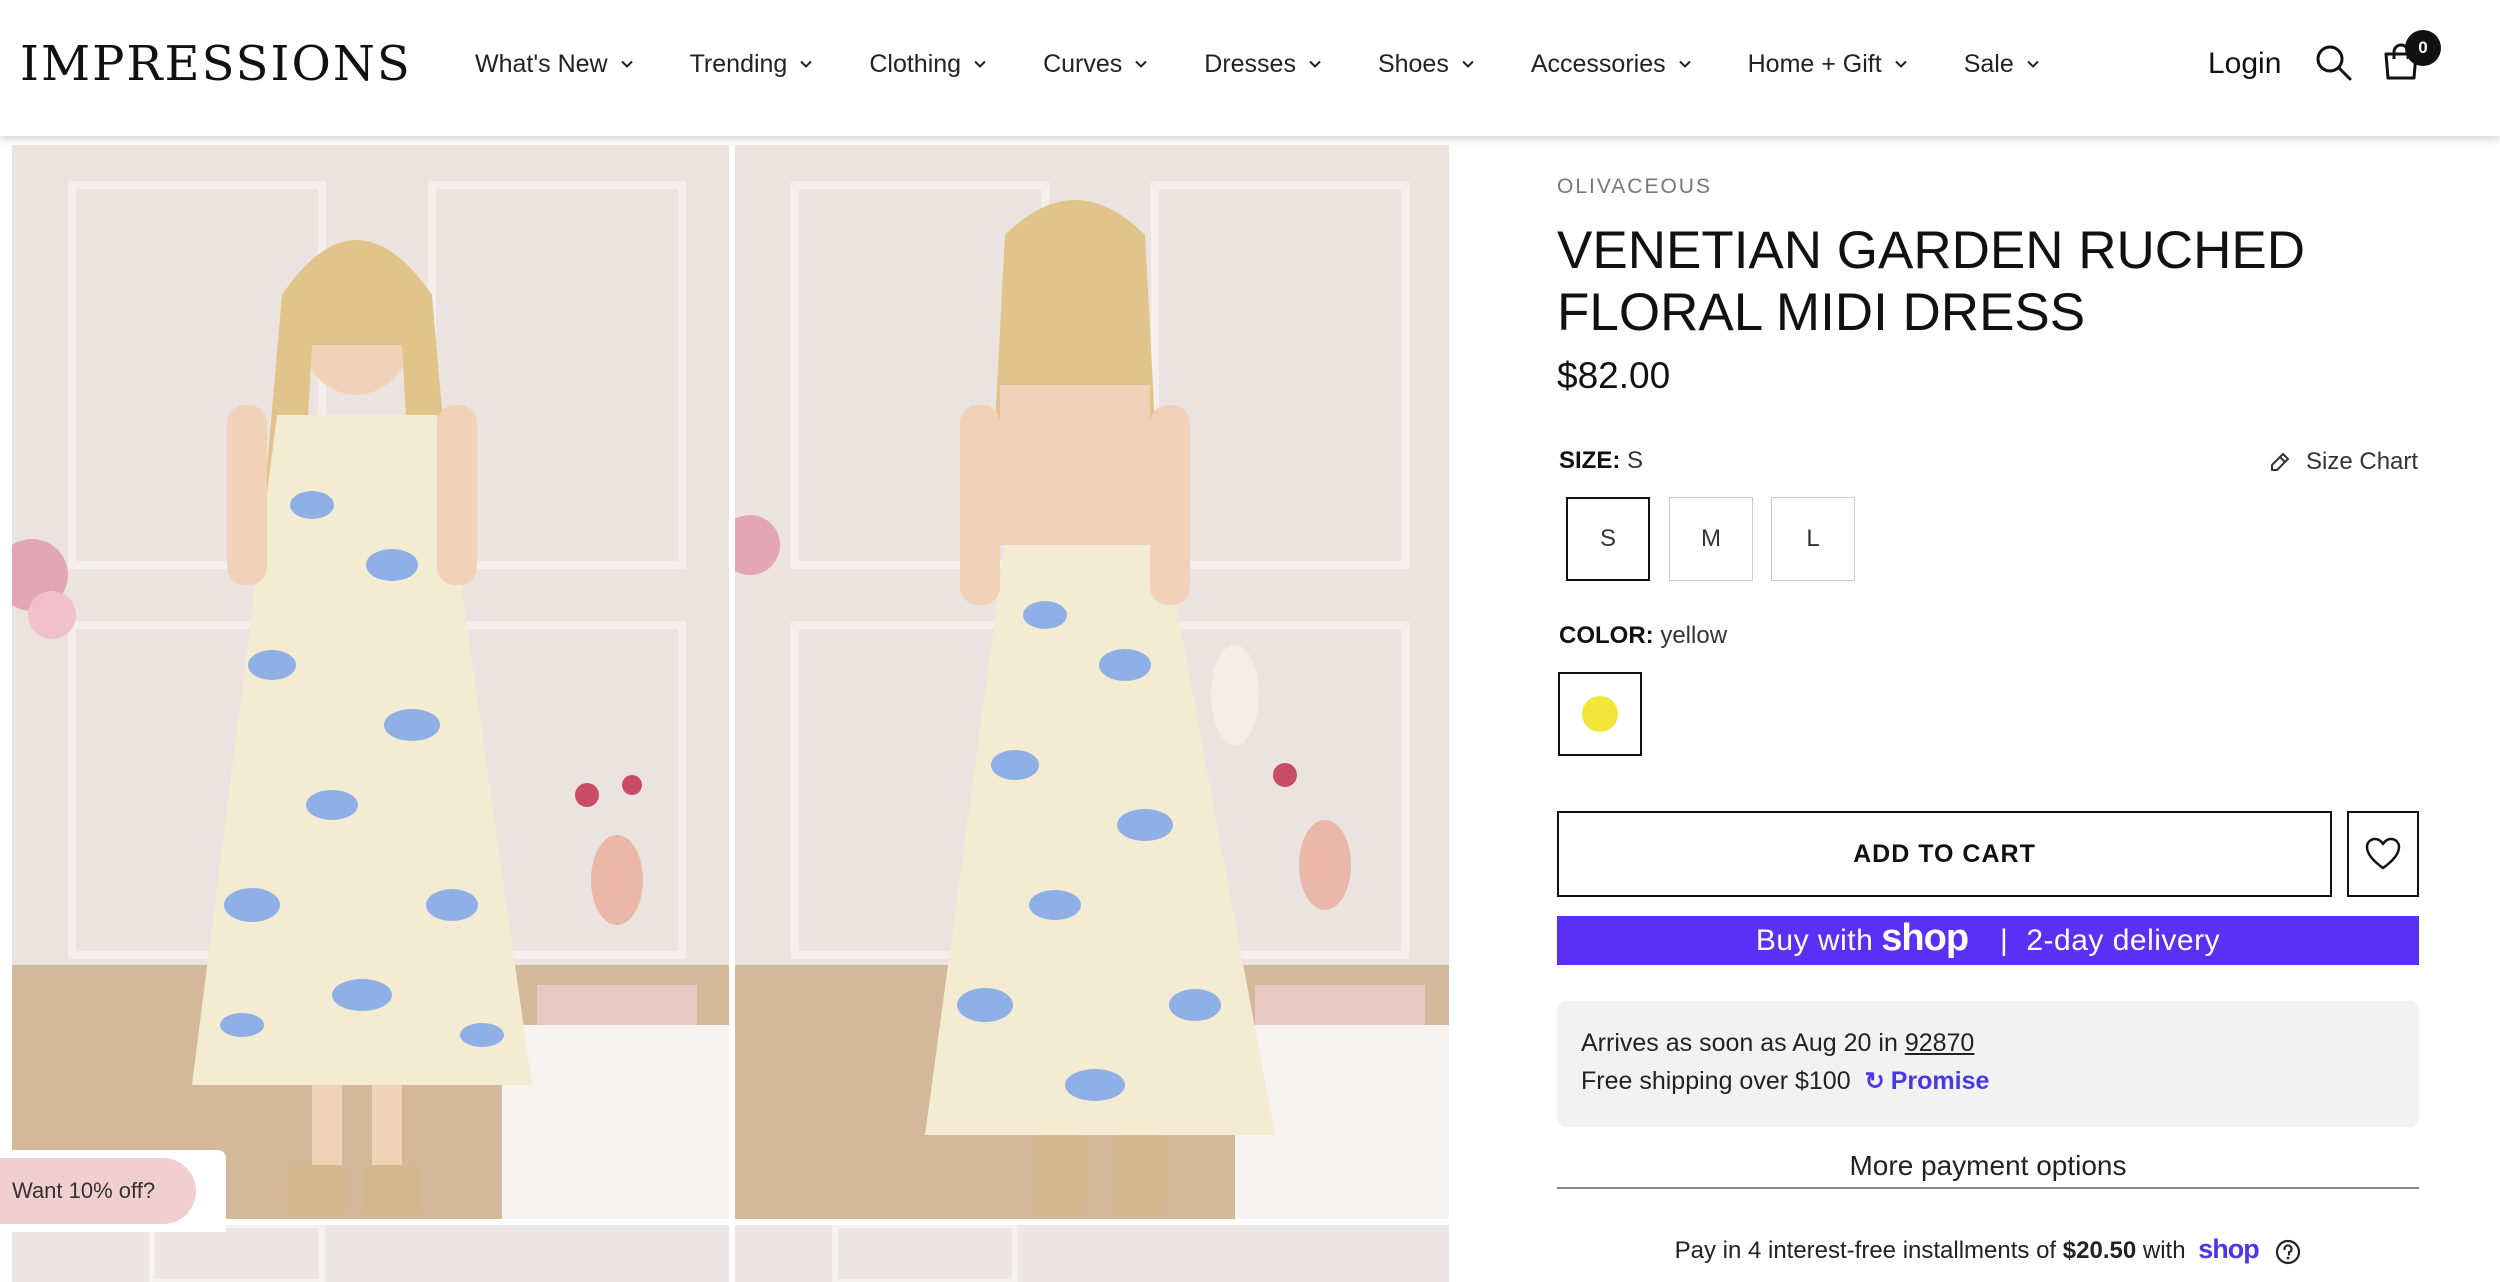 The image size is (2500, 1282). Describe the element at coordinates (1635, 460) in the screenshot. I see `size-selected-value: S` at that location.